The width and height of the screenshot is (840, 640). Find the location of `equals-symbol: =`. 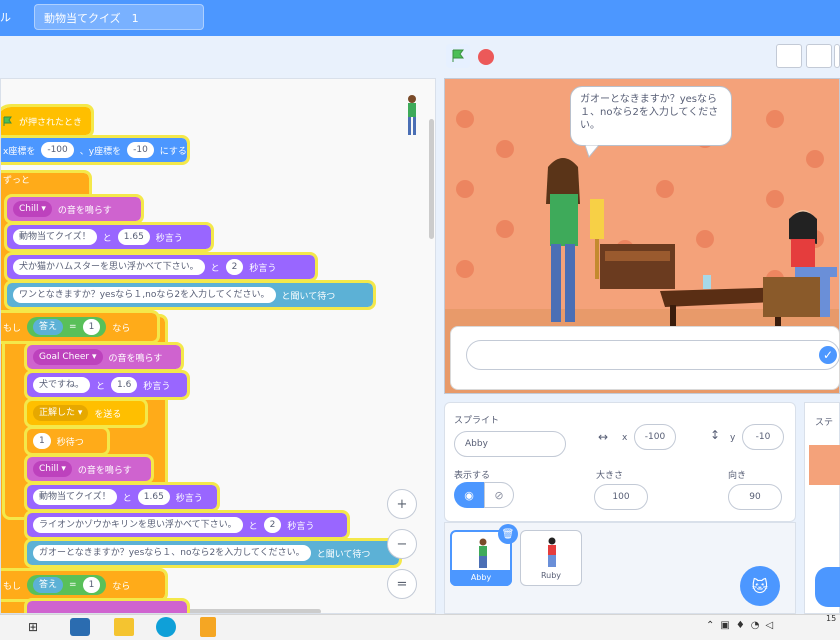

equals-symbol: = is located at coordinates (73, 327).